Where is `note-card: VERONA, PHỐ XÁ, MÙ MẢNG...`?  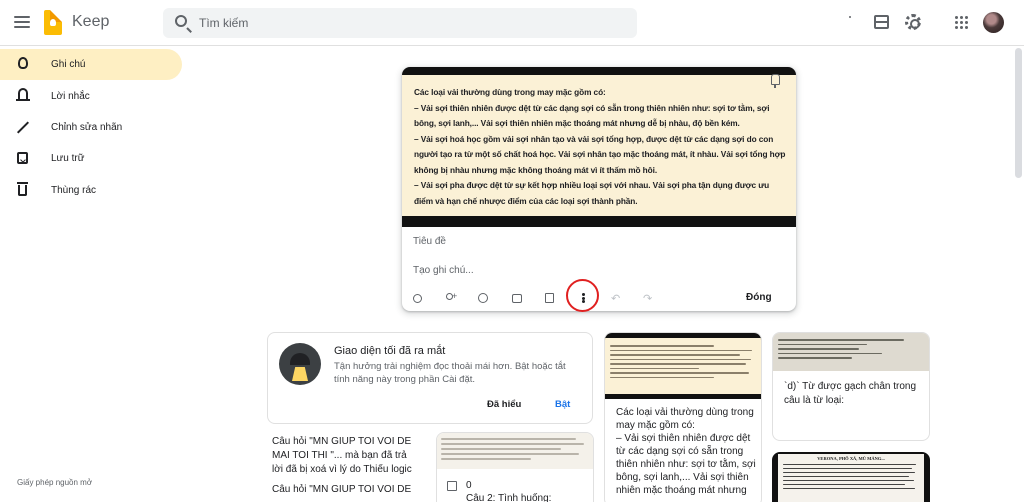
note-card: VERONA, PHỐ XÁ, MÙ MẢNG... is located at coordinates (851, 477).